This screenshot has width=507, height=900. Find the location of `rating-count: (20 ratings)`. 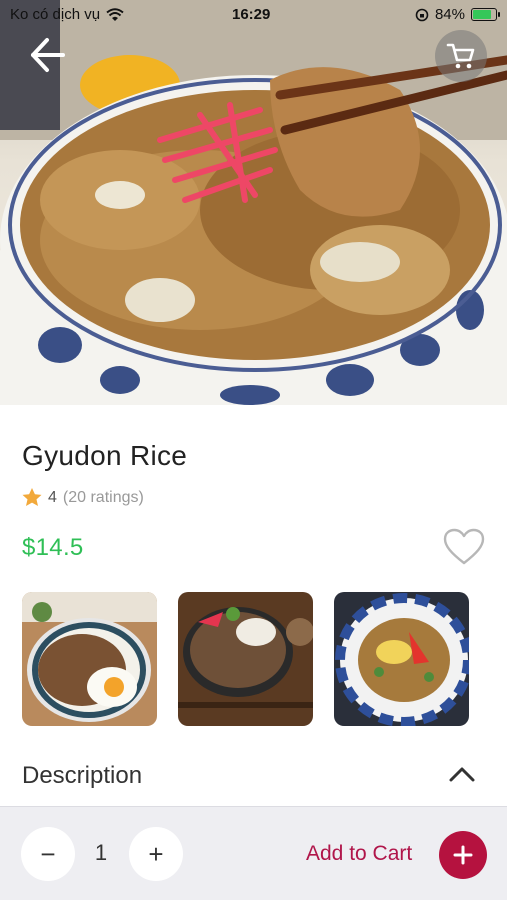

rating-count: (20 ratings) is located at coordinates (103, 497).